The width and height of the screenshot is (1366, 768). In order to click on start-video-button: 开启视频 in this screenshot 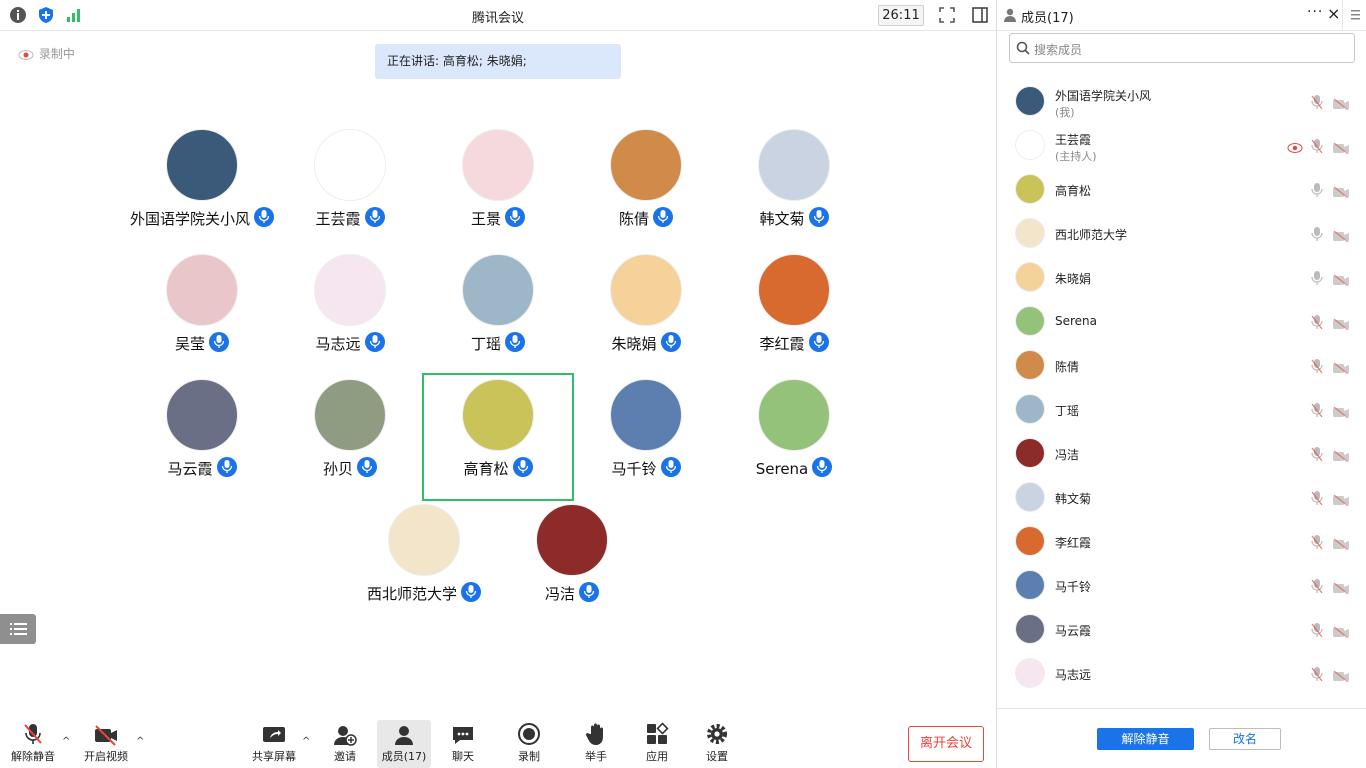, I will do `click(106, 744)`.